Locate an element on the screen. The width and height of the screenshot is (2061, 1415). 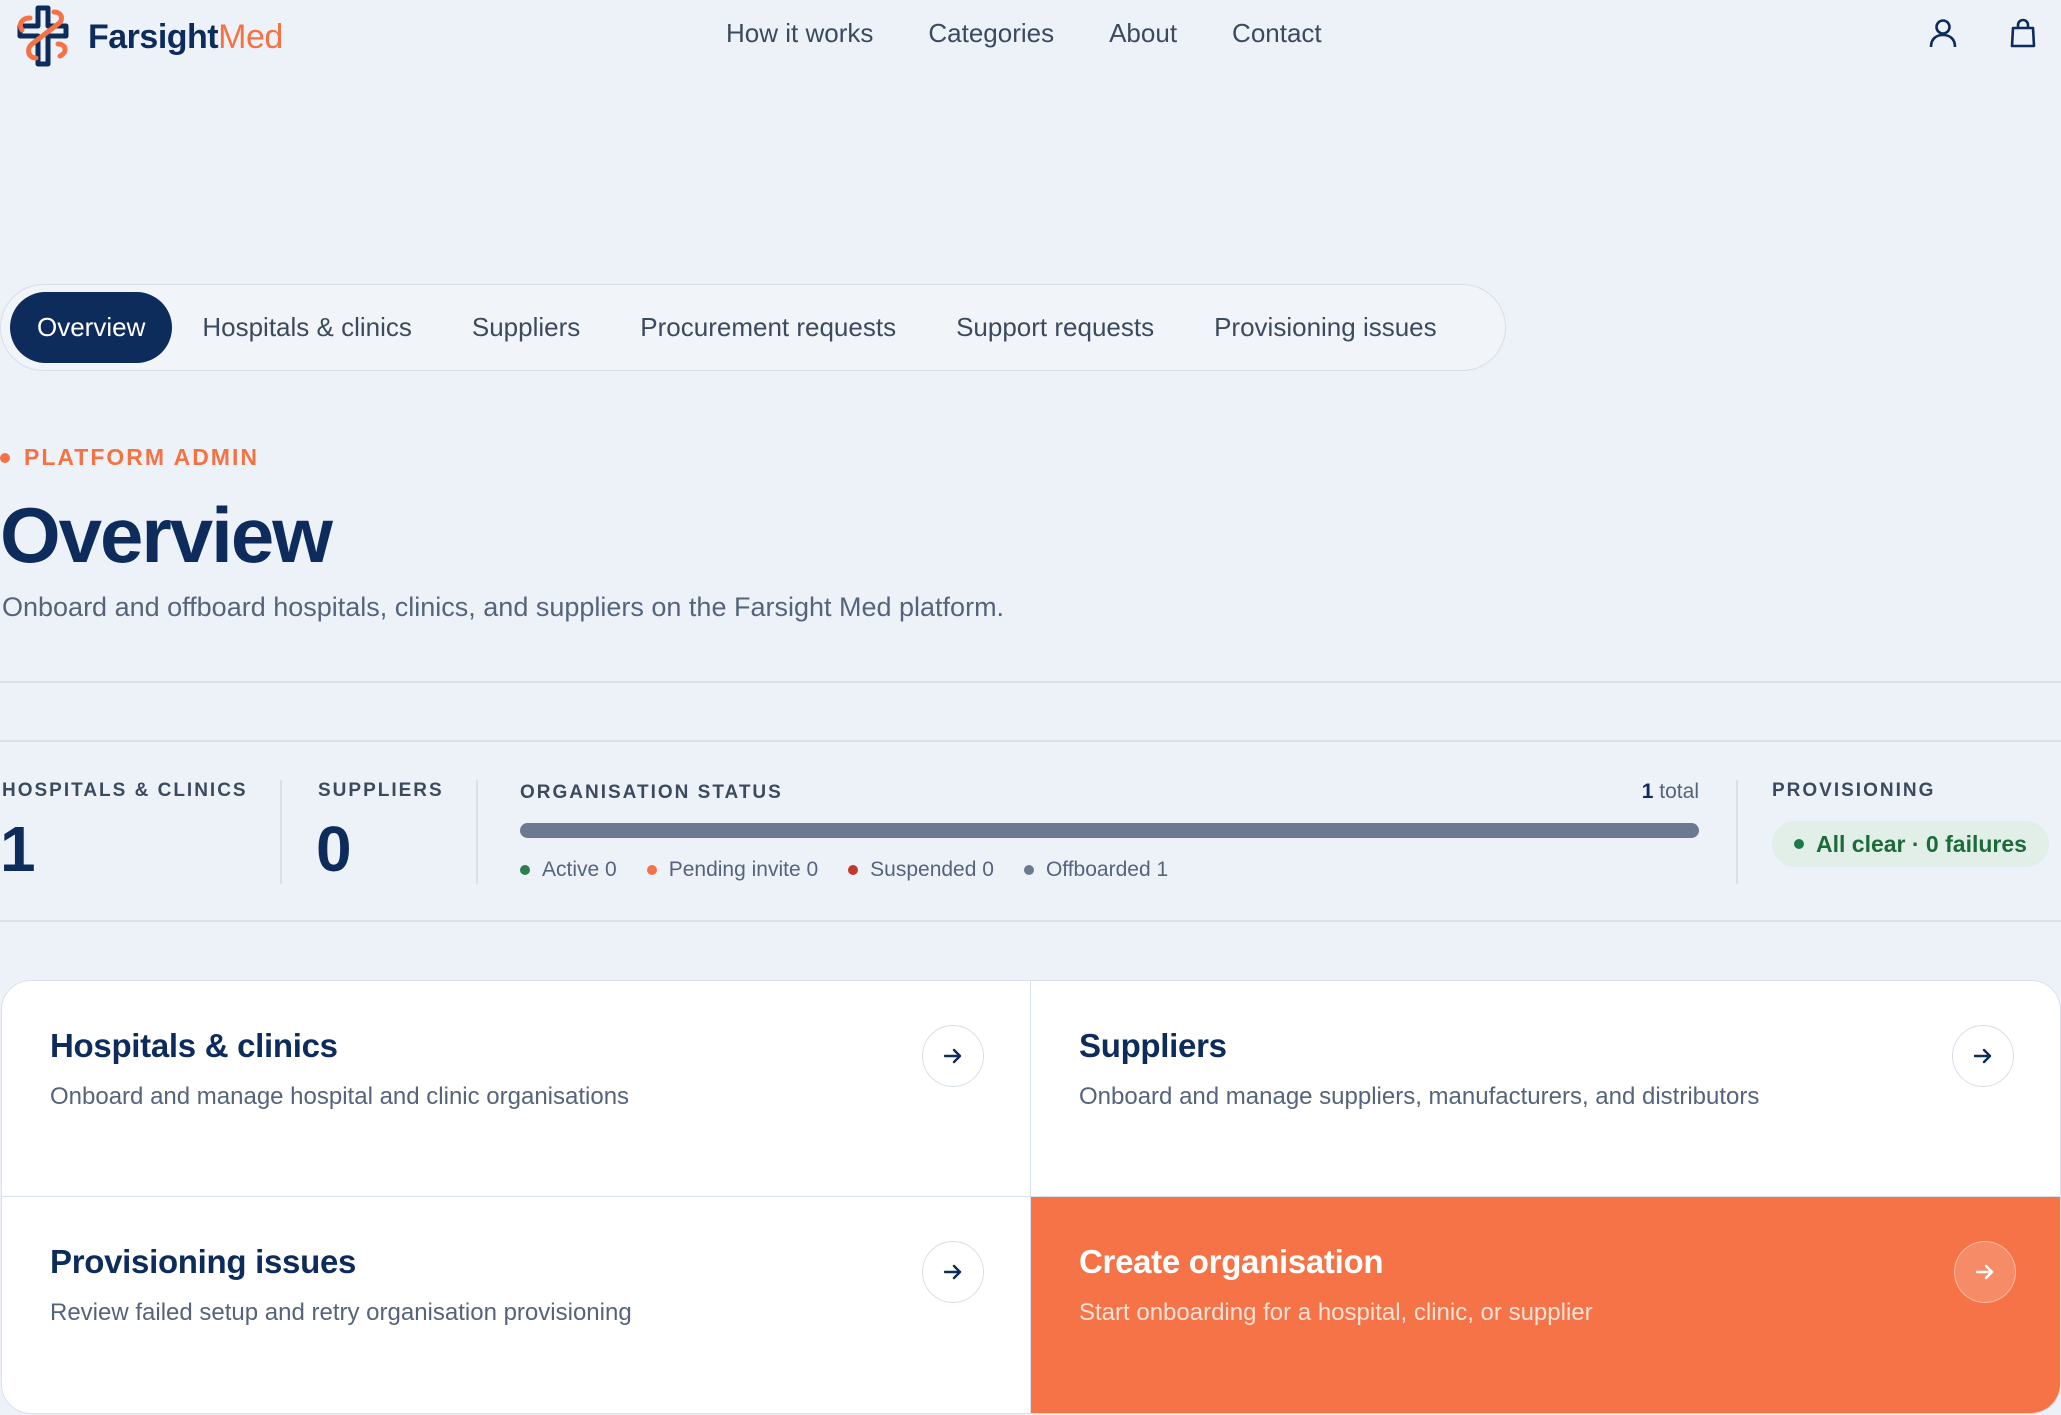
page-title: Overview is located at coordinates (166, 535).